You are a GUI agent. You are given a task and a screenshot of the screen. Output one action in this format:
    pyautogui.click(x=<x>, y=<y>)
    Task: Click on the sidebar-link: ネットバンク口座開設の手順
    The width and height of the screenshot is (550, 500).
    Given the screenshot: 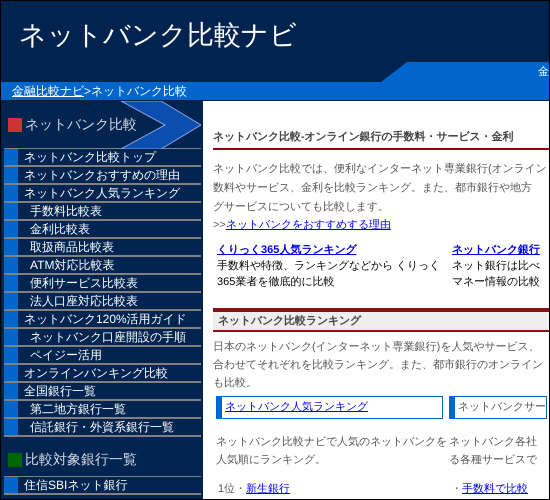 What is the action you would take?
    pyautogui.click(x=108, y=337)
    